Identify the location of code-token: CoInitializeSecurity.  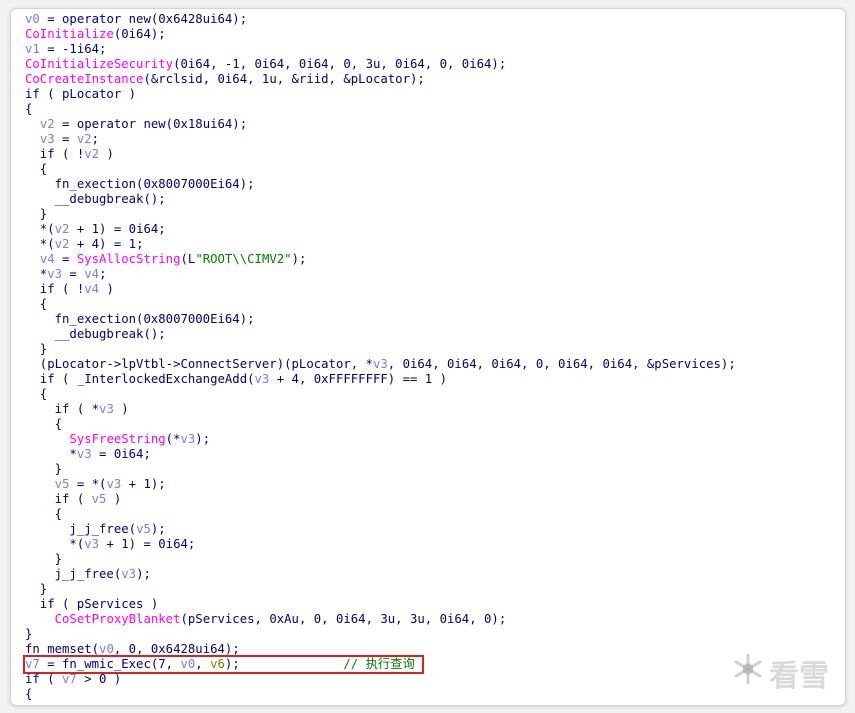
(99, 64).